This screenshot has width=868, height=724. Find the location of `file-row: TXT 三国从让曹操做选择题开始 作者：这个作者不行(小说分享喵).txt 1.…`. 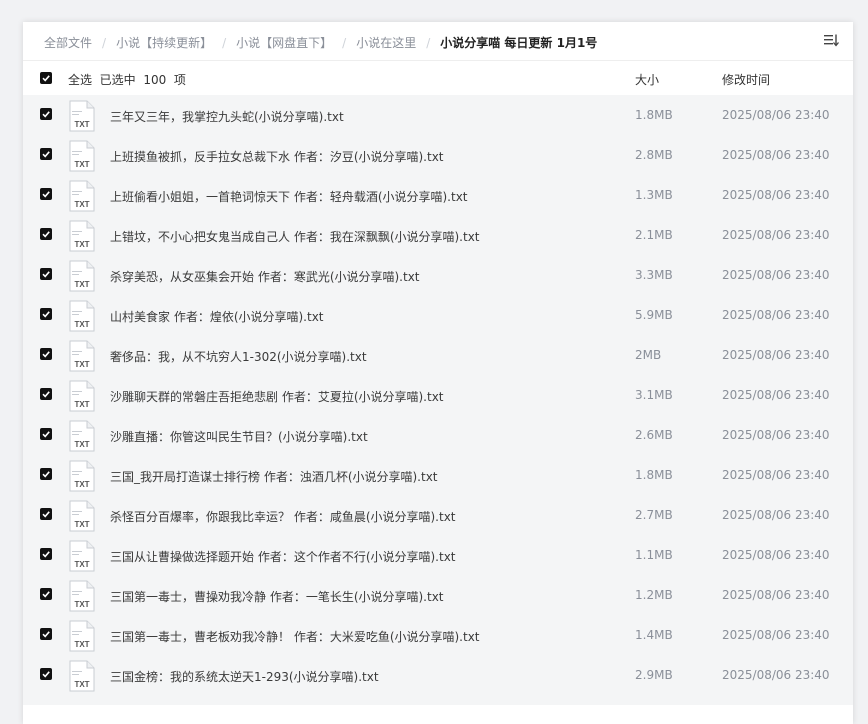

file-row: TXT 三国从让曹操做选择题开始 作者：这个作者不行(小说分享喵).txt 1.… is located at coordinates (438, 555).